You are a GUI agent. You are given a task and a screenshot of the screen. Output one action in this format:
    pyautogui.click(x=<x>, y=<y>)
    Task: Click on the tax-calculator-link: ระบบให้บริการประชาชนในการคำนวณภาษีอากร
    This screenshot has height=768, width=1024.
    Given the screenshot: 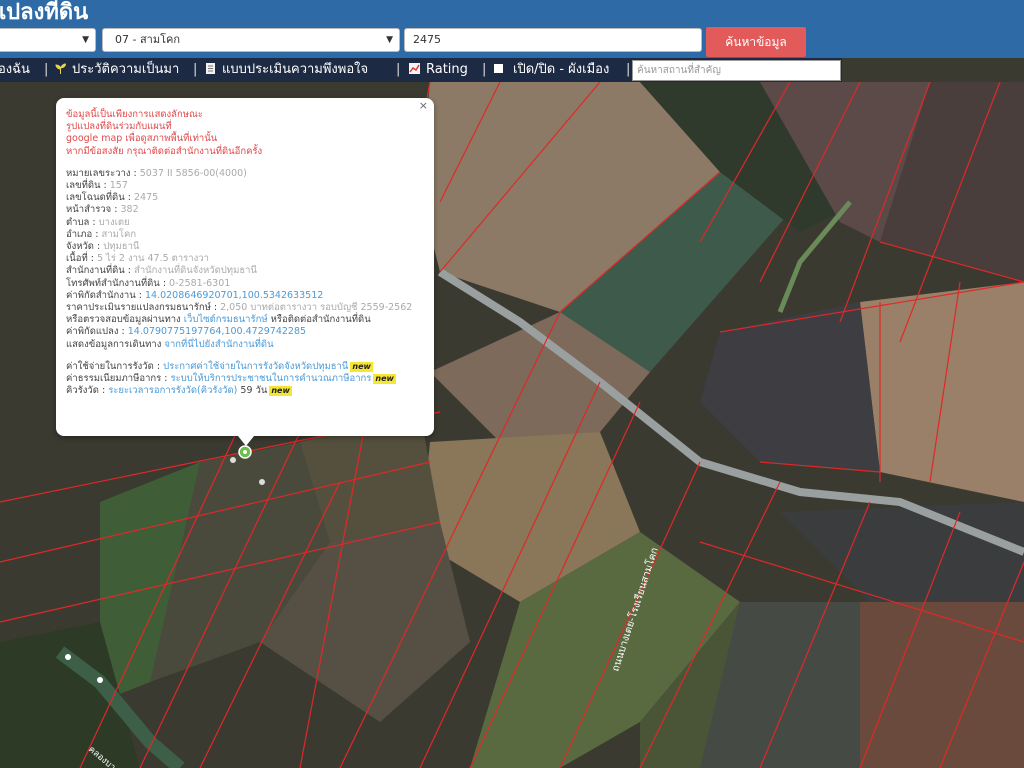 What is the action you would take?
    pyautogui.click(x=271, y=378)
    